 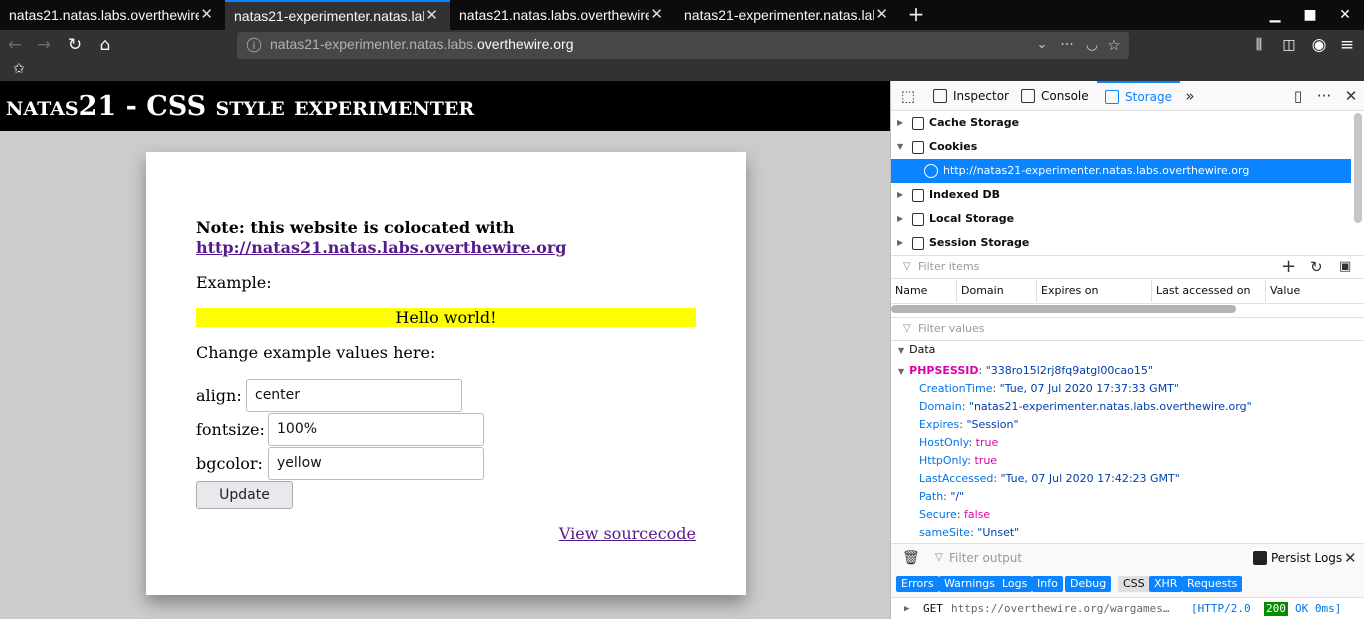 What do you see at coordinates (1324, 96) in the screenshot?
I see `devtools-menu-icon: ···` at bounding box center [1324, 96].